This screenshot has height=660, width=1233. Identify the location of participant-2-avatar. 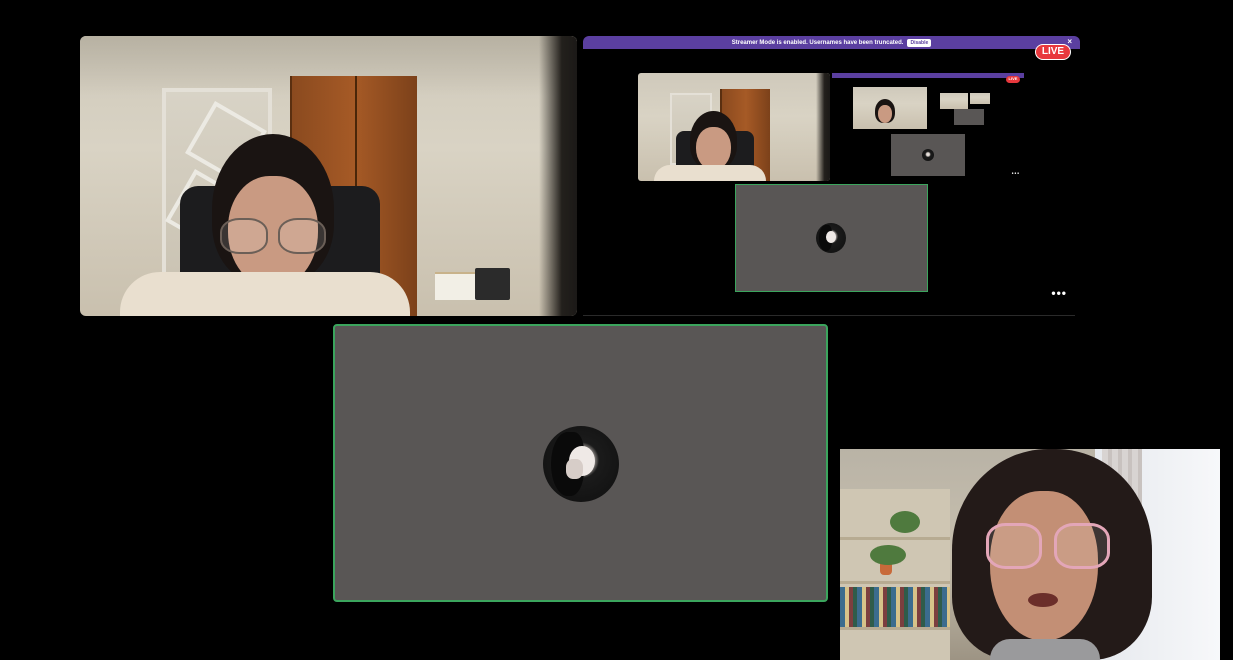
(581, 464).